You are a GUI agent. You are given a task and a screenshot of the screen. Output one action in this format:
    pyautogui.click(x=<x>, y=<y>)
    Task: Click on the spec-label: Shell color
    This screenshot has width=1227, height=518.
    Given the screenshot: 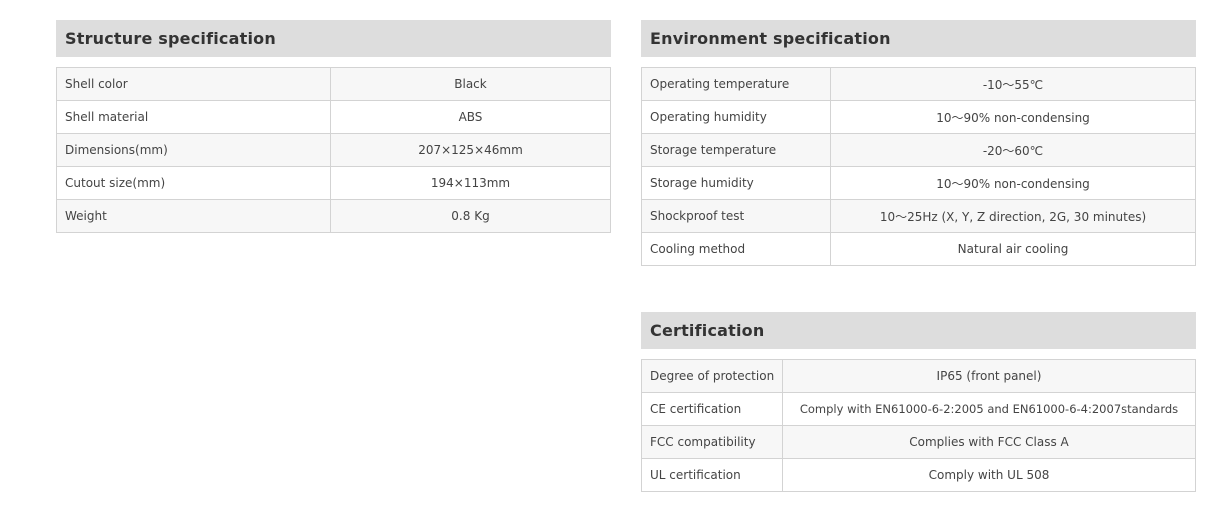 What is the action you would take?
    pyautogui.click(x=193, y=84)
    